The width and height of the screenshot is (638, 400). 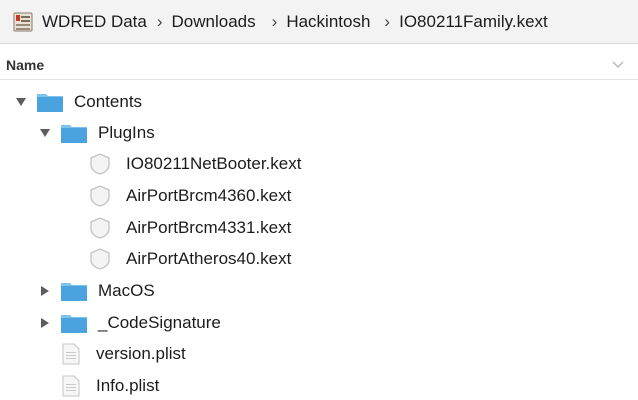 What do you see at coordinates (328, 22) in the screenshot?
I see `breadcrumb-hackintosh: Hackintosh` at bounding box center [328, 22].